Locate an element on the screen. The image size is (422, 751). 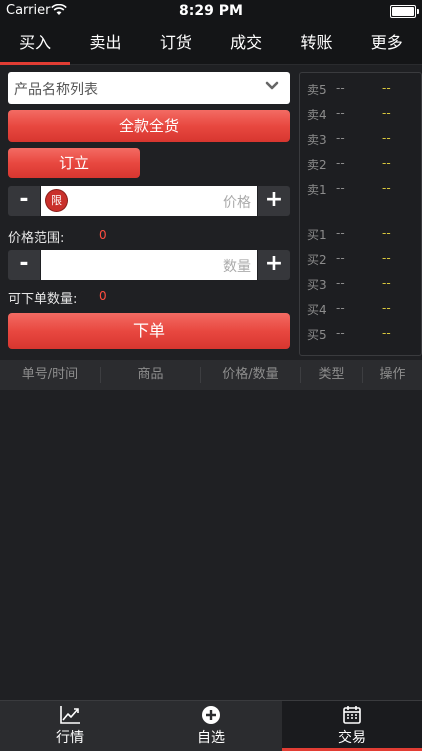
bottom-tab-watchlist: 自选 is located at coordinates (211, 726).